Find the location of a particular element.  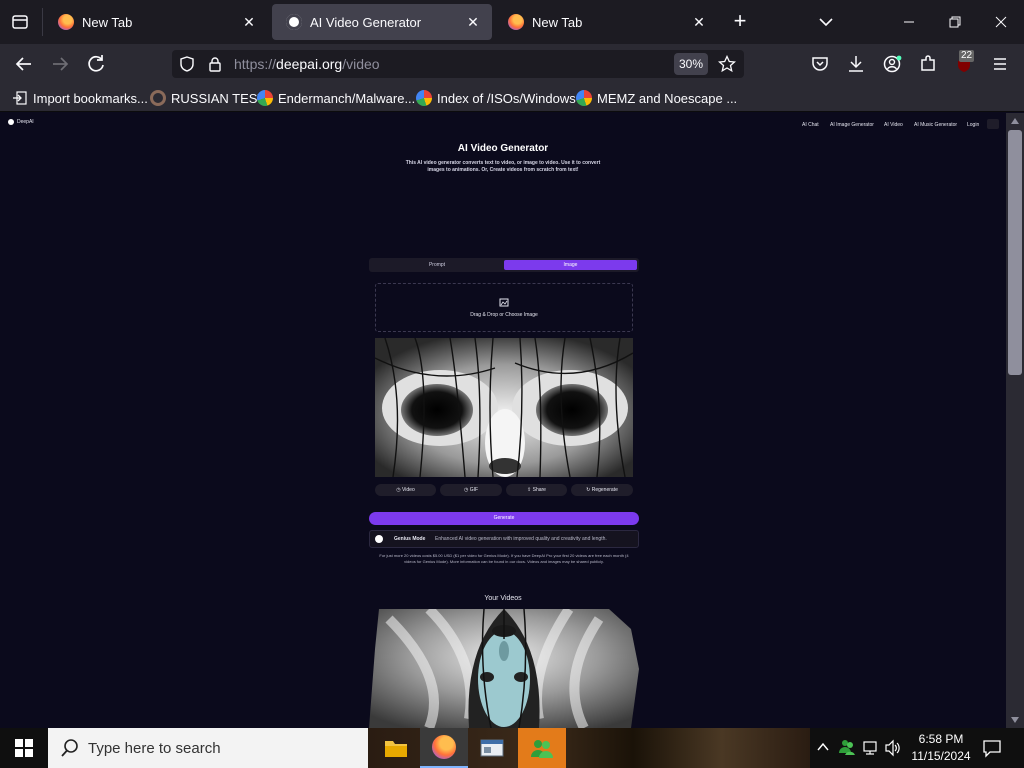

google-icon is located at coordinates (584, 98).